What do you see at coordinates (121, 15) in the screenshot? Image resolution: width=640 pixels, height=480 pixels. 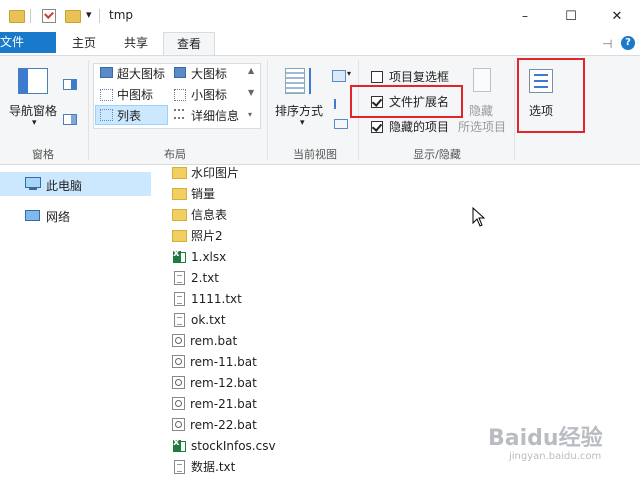 I see `window-title: tmp` at bounding box center [121, 15].